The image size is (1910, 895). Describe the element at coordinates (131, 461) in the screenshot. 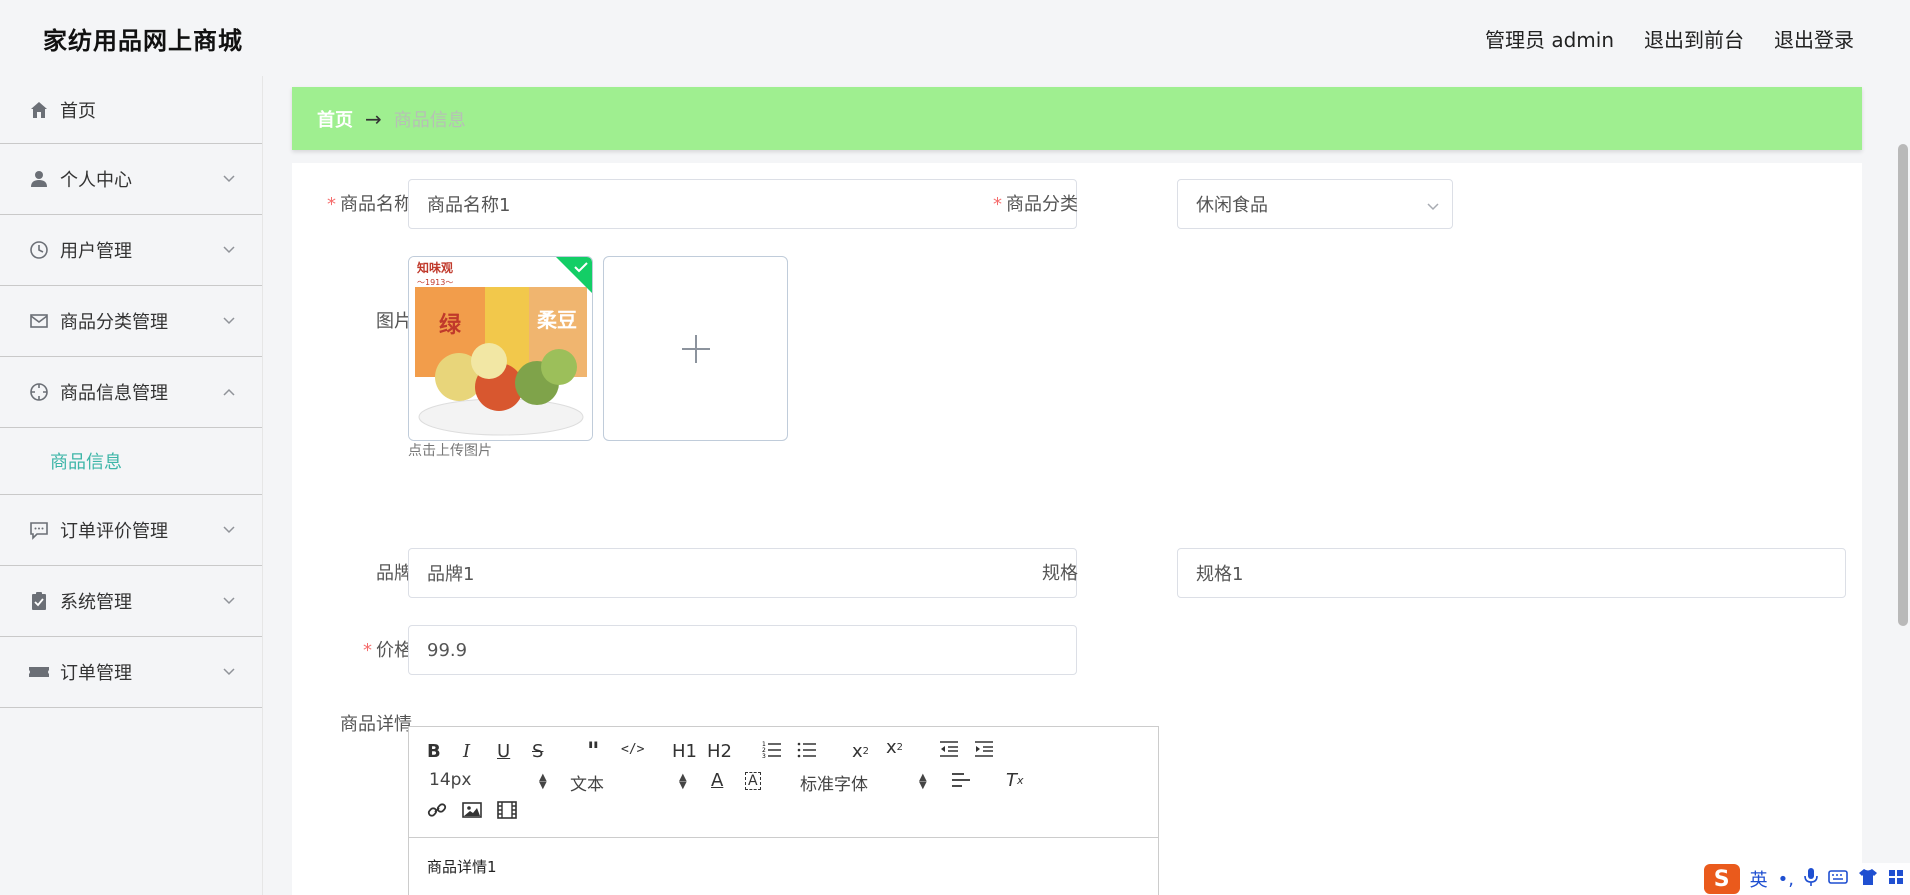

I see `submenu-product-info: 商品信息` at that location.